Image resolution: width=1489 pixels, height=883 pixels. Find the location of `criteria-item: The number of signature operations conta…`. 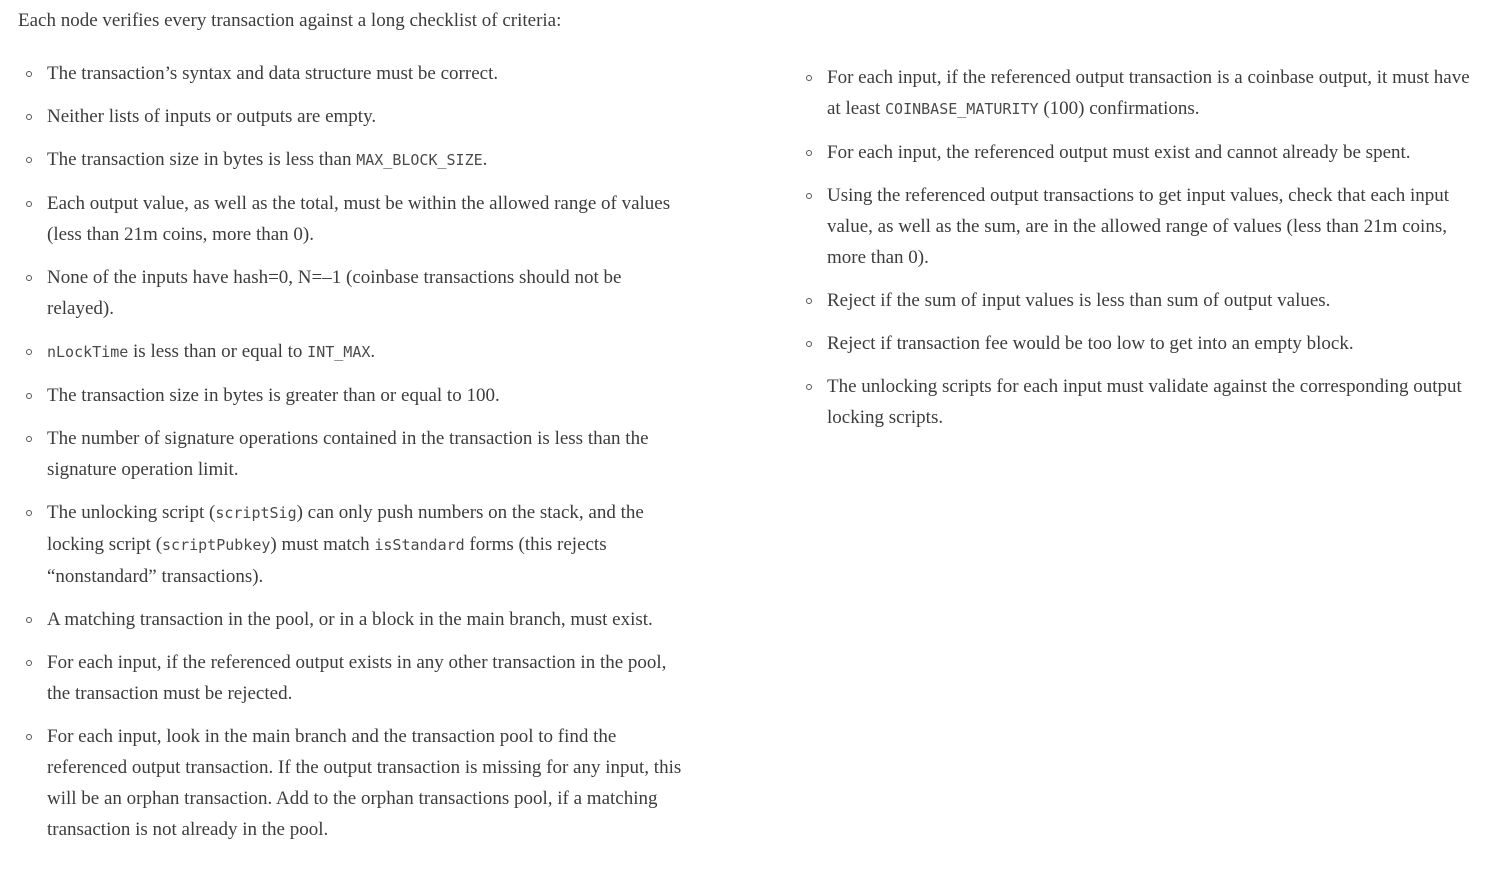

criteria-item: The number of signature operations conta… is located at coordinates (358, 454).